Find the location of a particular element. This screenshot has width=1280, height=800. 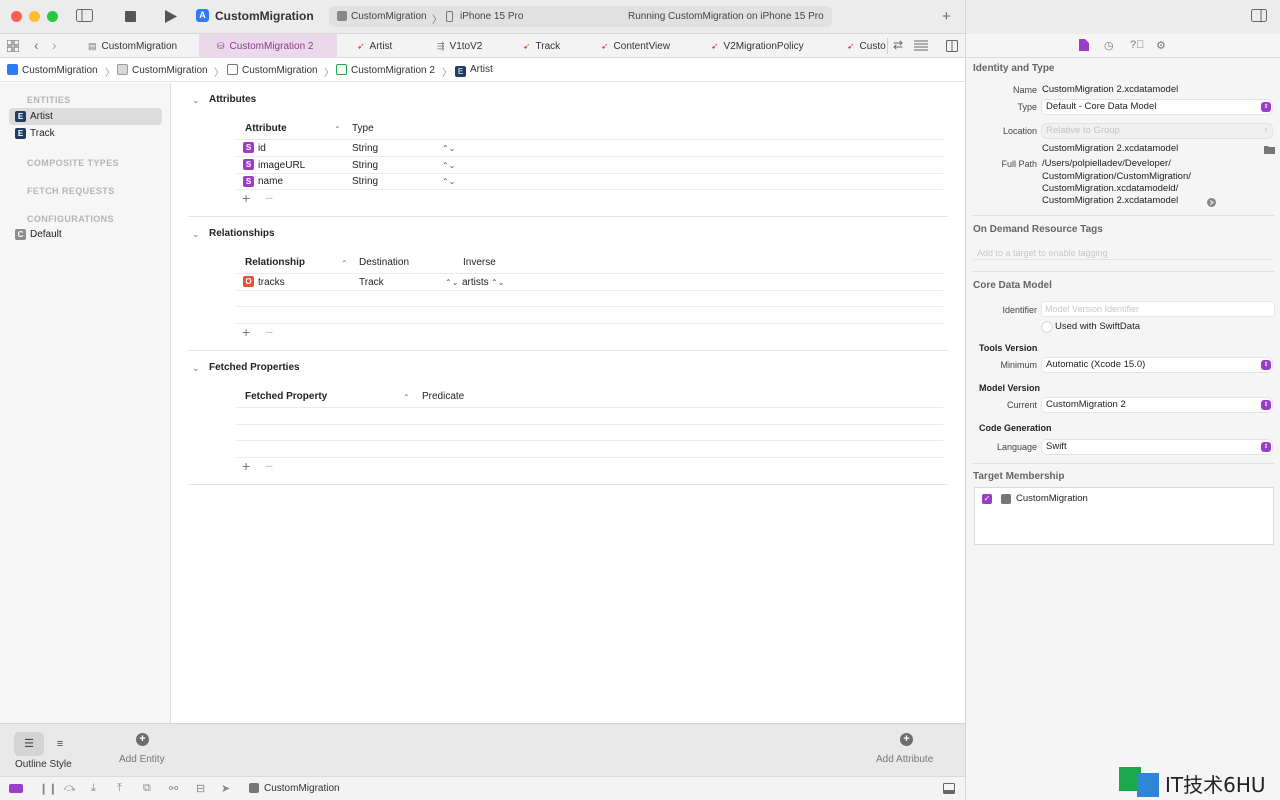

attribute-column-header: Attribute is located at coordinates (266, 128).